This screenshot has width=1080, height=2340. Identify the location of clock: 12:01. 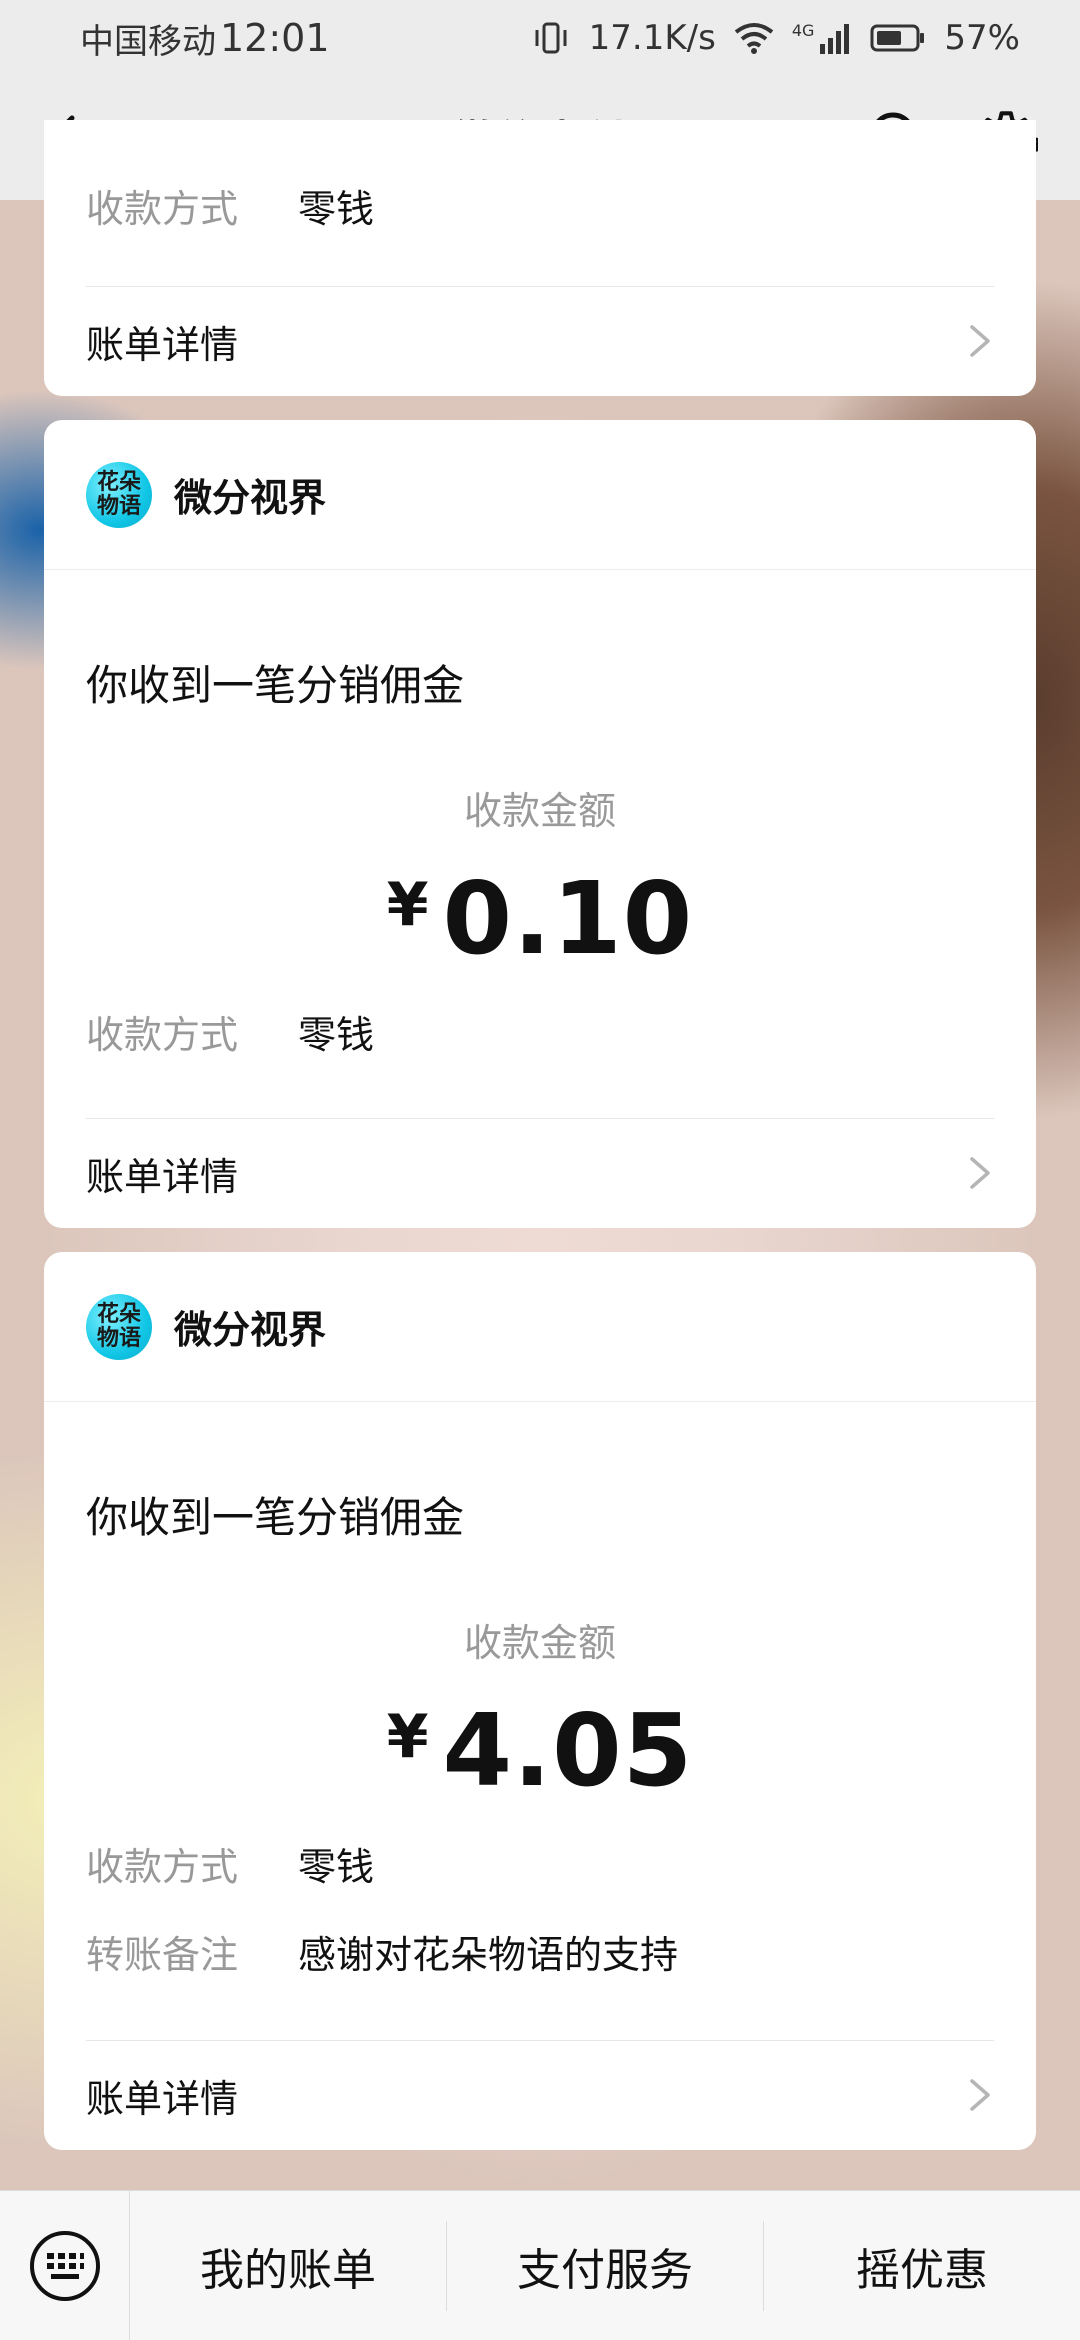
(275, 38).